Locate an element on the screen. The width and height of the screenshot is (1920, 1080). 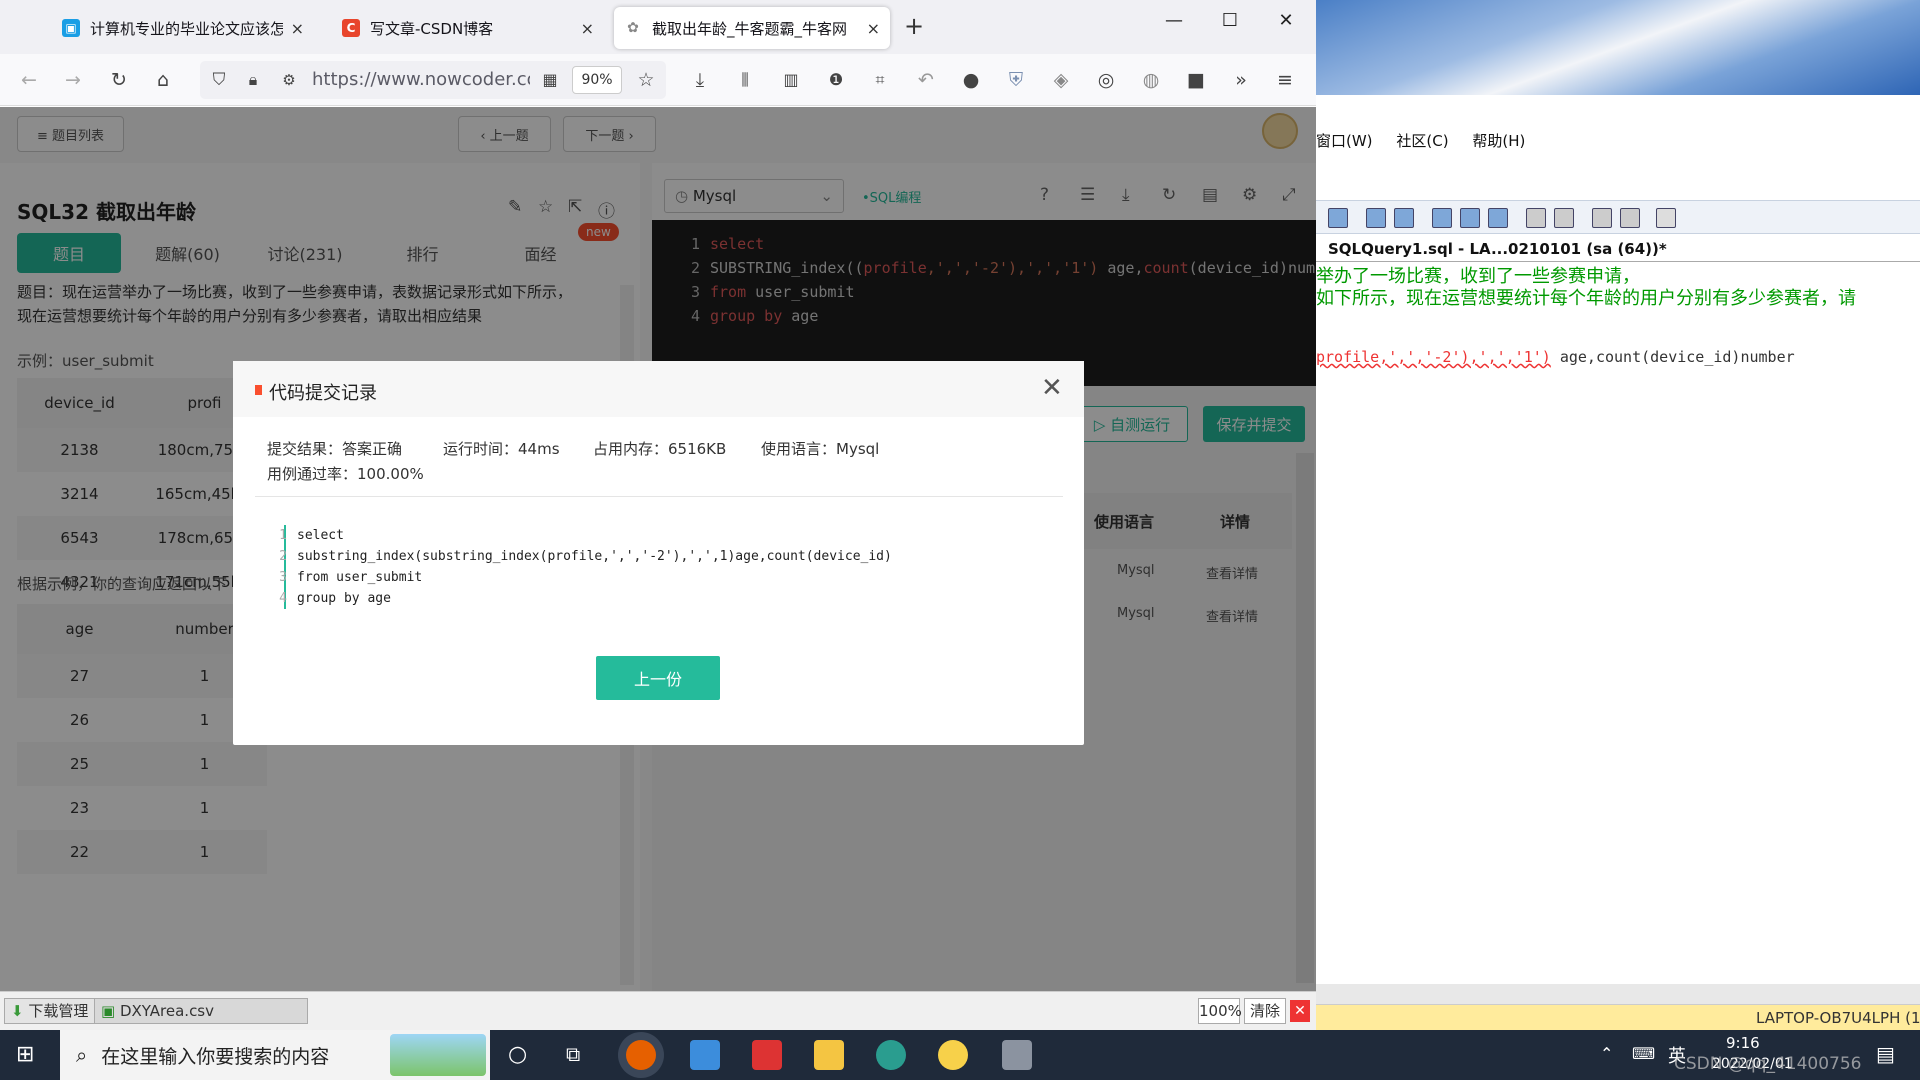
horizontal-scrollbar is located at coordinates (1618, 994).